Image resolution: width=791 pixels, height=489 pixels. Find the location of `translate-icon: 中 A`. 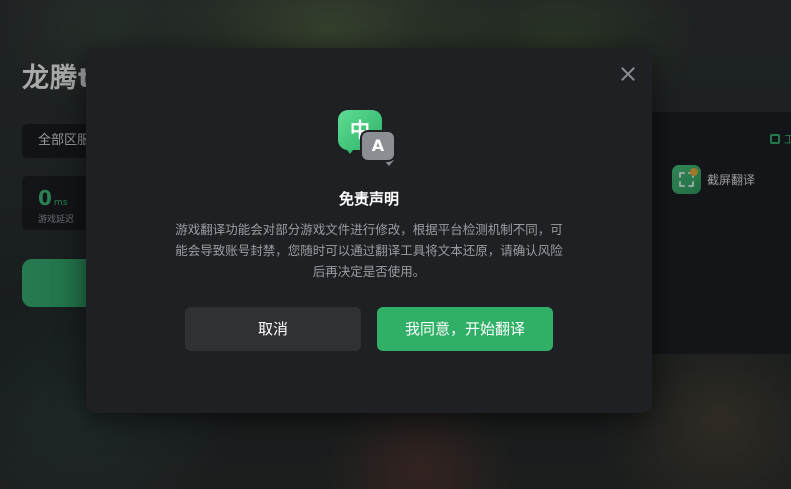

translate-icon: 中 A is located at coordinates (369, 138).